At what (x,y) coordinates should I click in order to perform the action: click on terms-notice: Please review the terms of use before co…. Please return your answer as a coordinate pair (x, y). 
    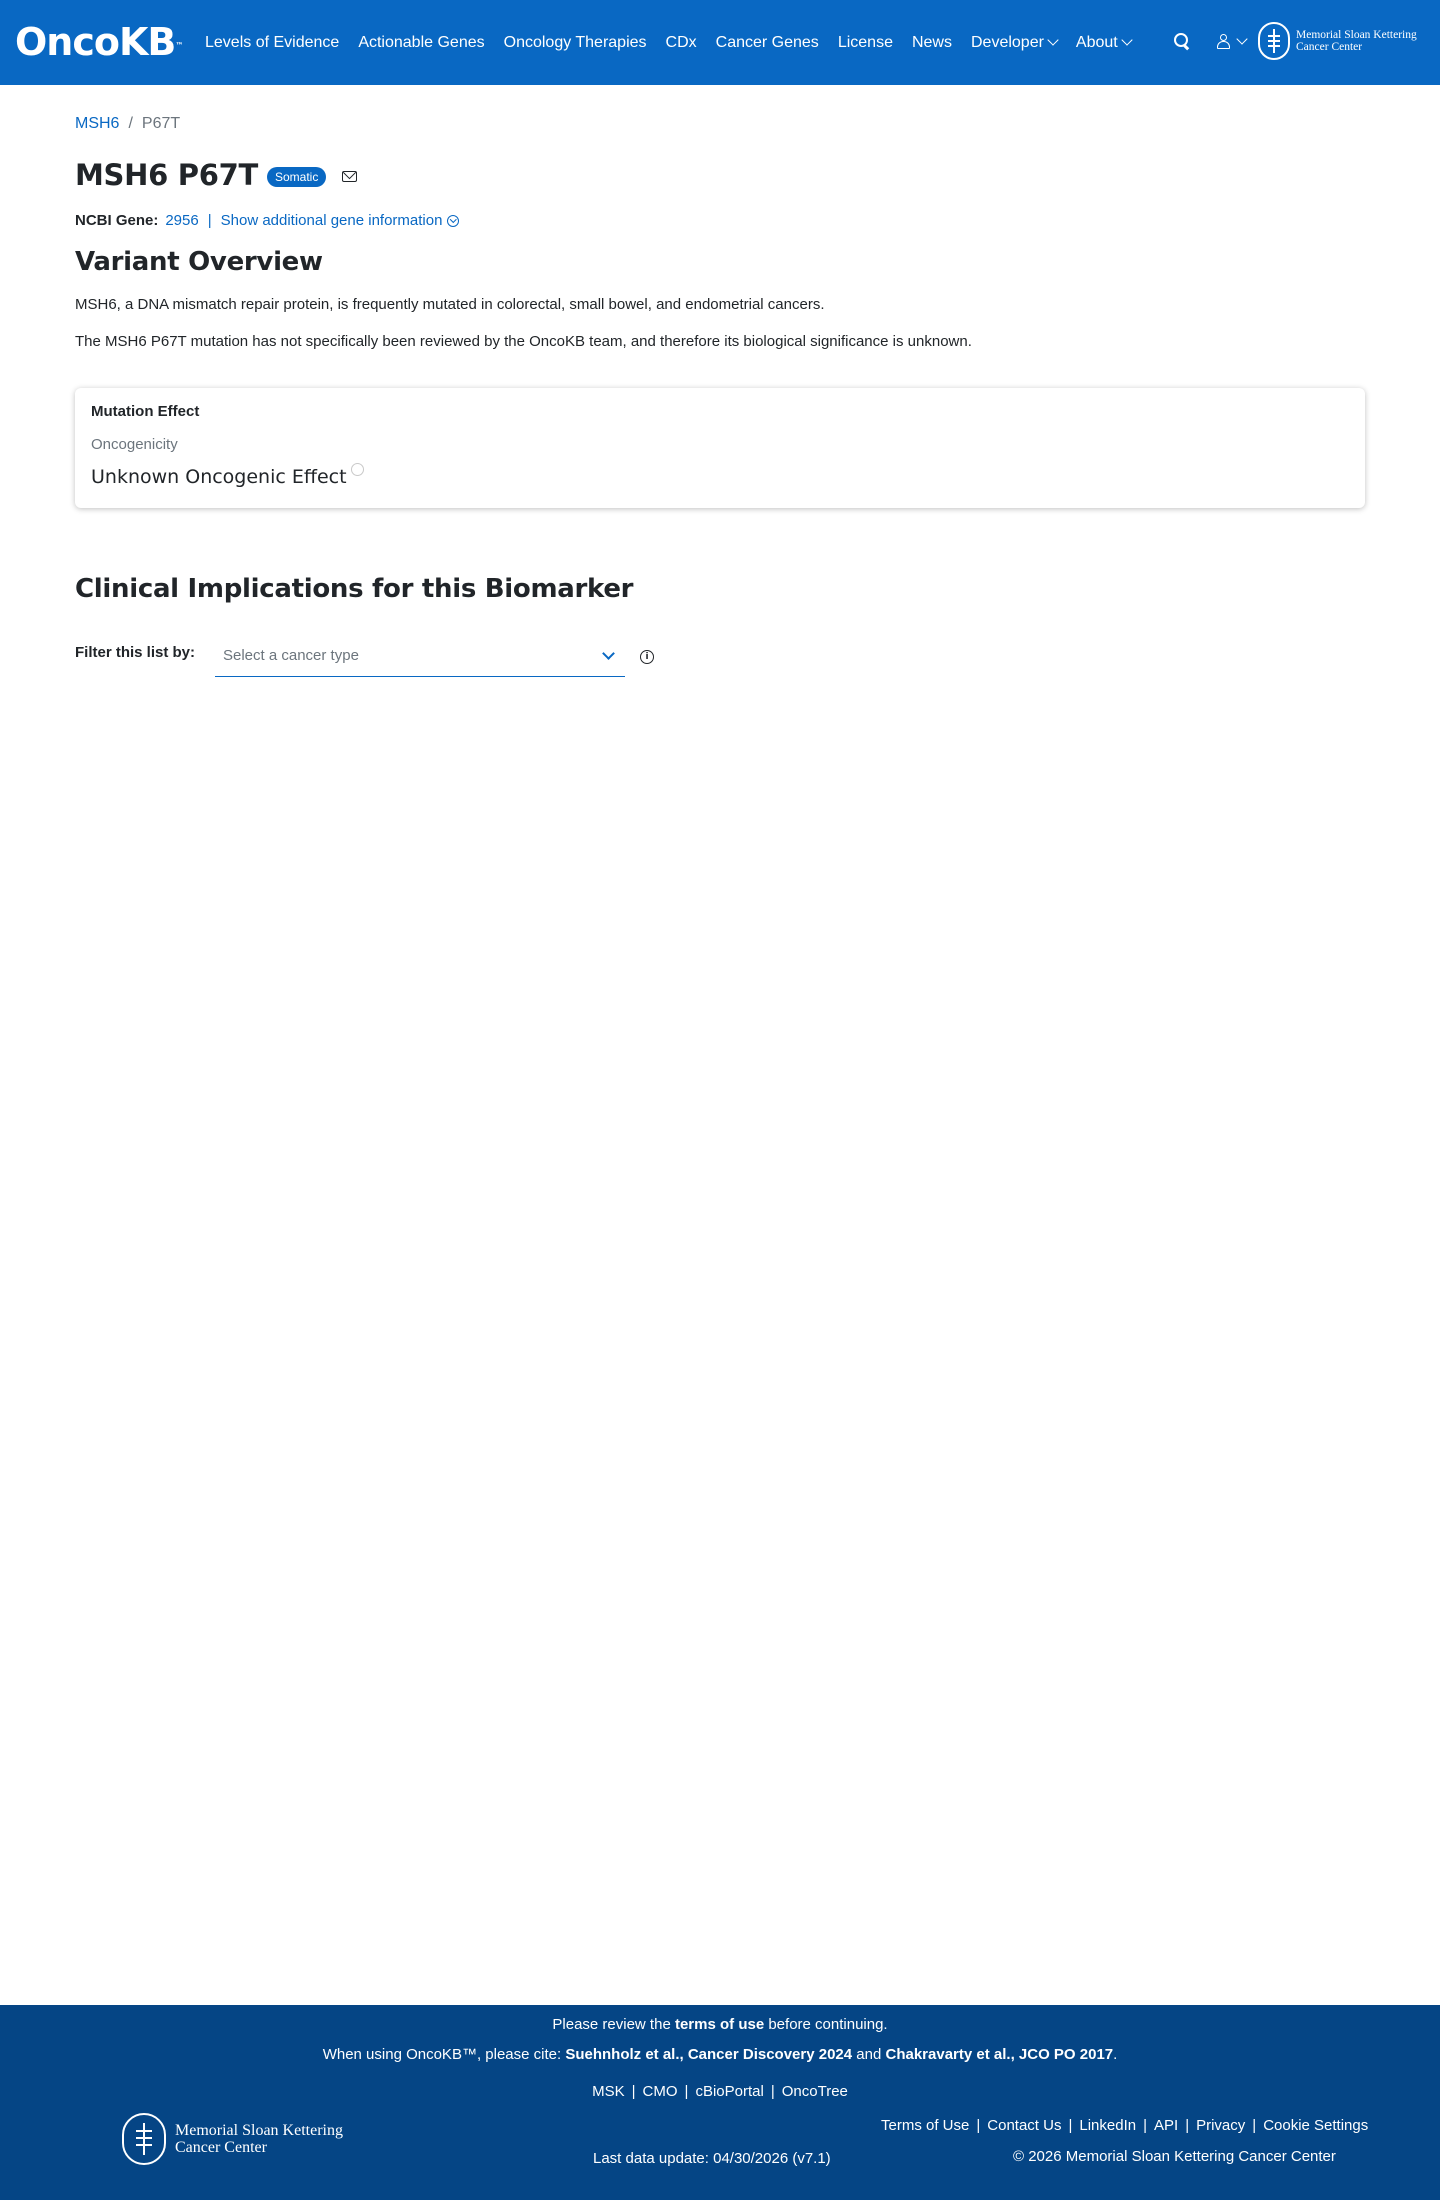
    Looking at the image, I should click on (720, 2024).